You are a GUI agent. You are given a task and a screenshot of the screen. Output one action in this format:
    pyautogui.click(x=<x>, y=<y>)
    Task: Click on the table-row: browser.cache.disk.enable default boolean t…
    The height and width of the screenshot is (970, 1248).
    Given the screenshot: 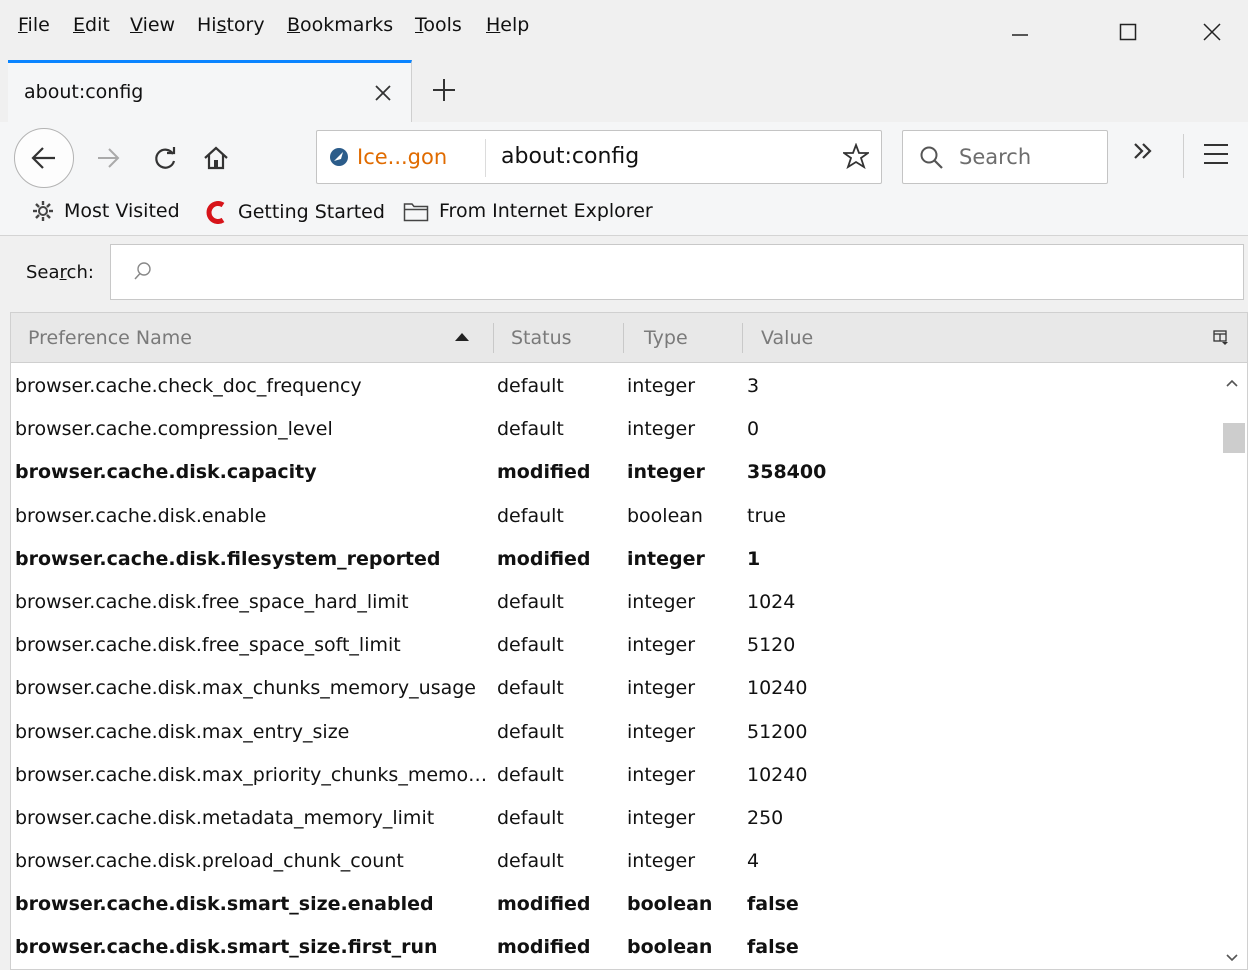 What is the action you would take?
    pyautogui.click(x=614, y=514)
    